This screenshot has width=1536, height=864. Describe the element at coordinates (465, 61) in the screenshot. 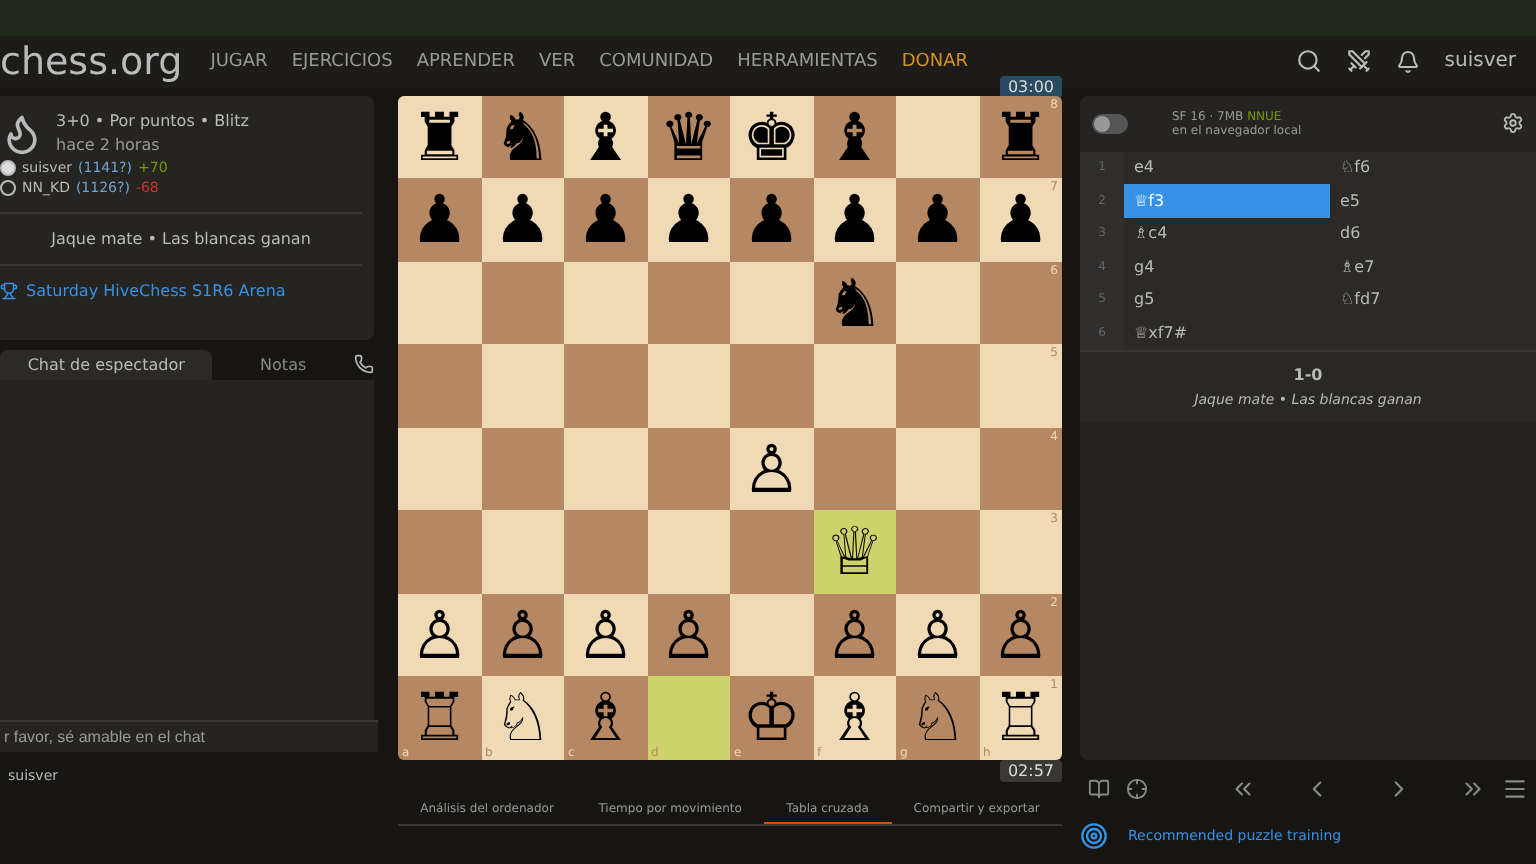

I see `nav-link: APRENDER` at that location.